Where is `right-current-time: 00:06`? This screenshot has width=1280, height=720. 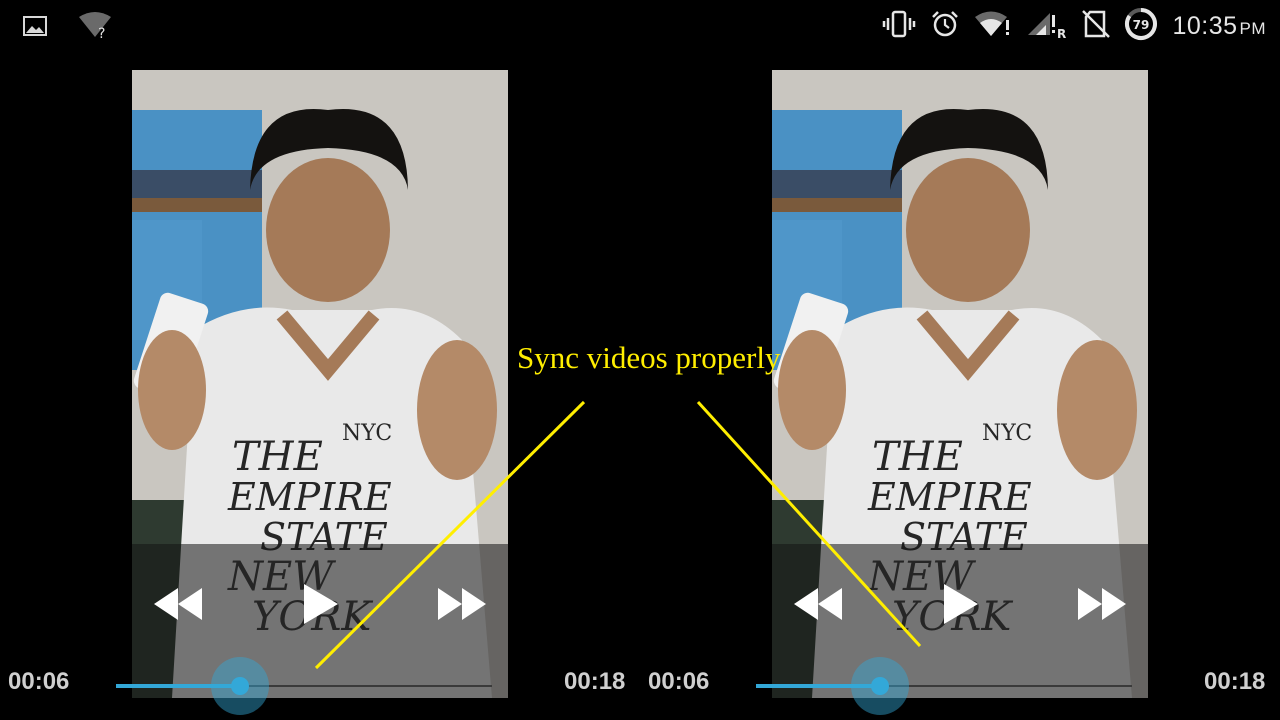 right-current-time: 00:06 is located at coordinates (679, 681).